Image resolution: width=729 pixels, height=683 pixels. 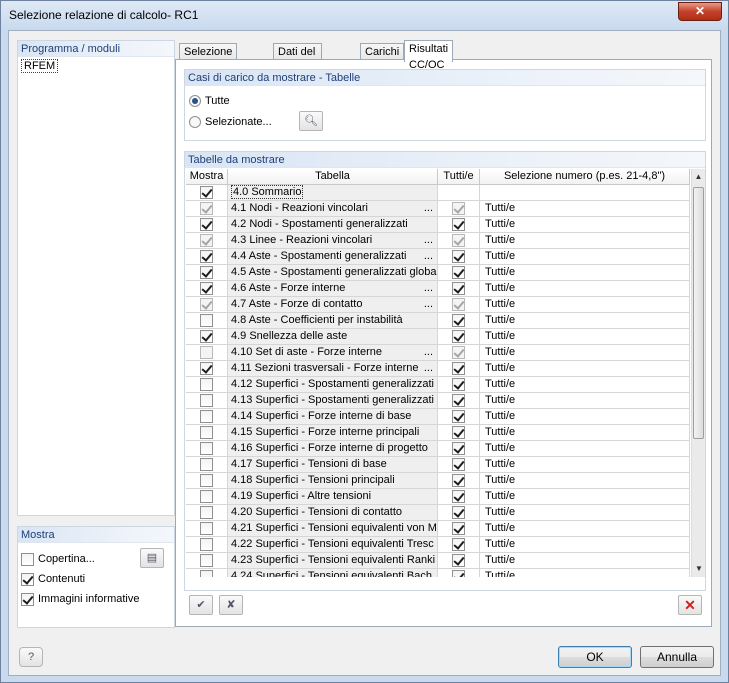 What do you see at coordinates (40, 66) in the screenshot?
I see `program-item-rfem: RFEM` at bounding box center [40, 66].